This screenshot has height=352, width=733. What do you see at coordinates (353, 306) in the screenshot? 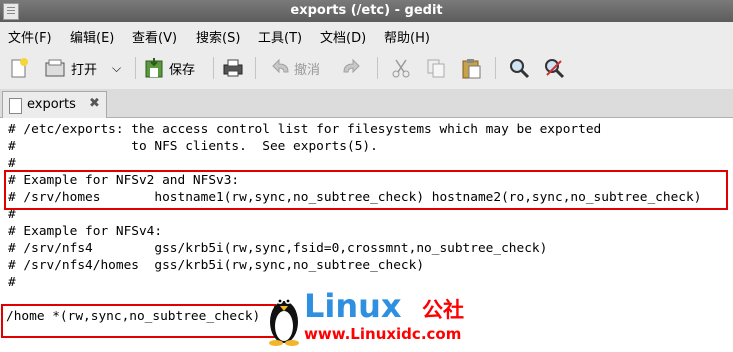
I see `watermark-brand: Linux` at bounding box center [353, 306].